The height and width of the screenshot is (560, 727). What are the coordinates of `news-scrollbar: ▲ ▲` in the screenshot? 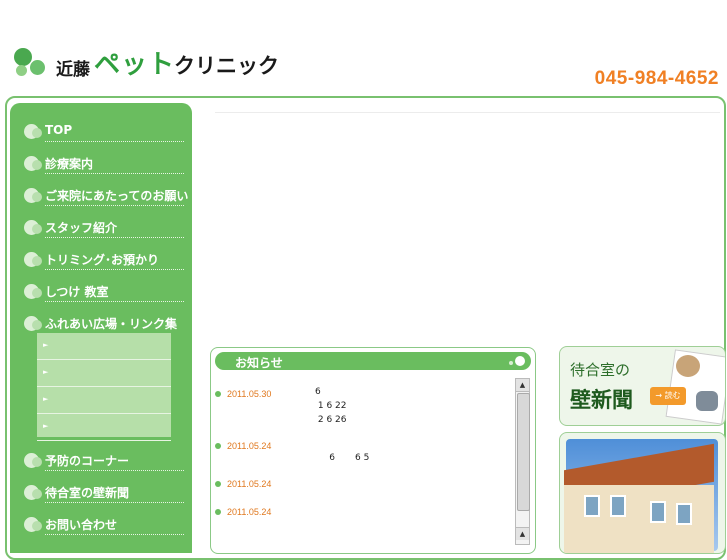 It's located at (522, 461).